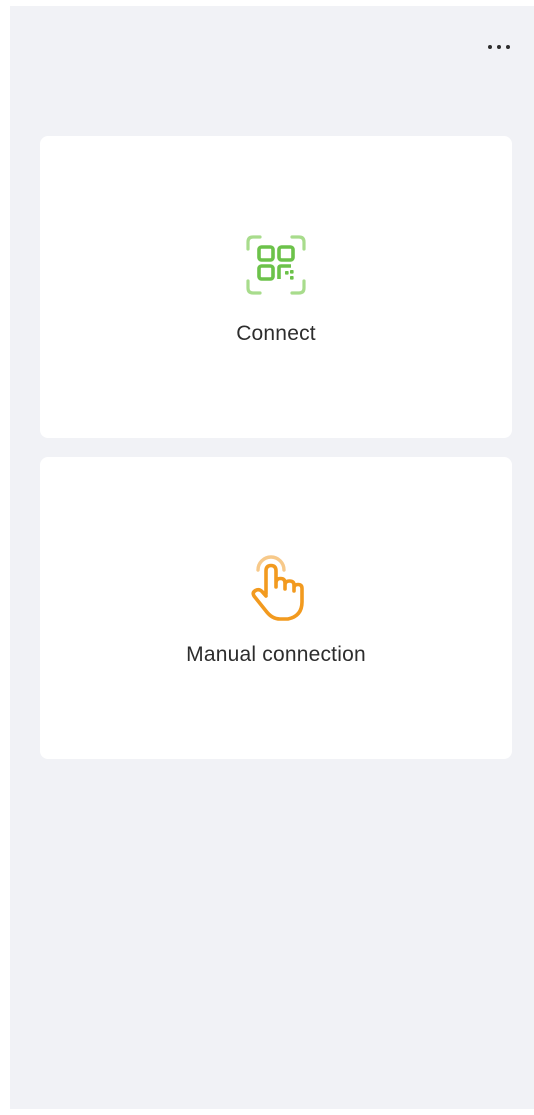 The image size is (534, 1115). What do you see at coordinates (276, 265) in the screenshot?
I see `qr-scan-icon` at bounding box center [276, 265].